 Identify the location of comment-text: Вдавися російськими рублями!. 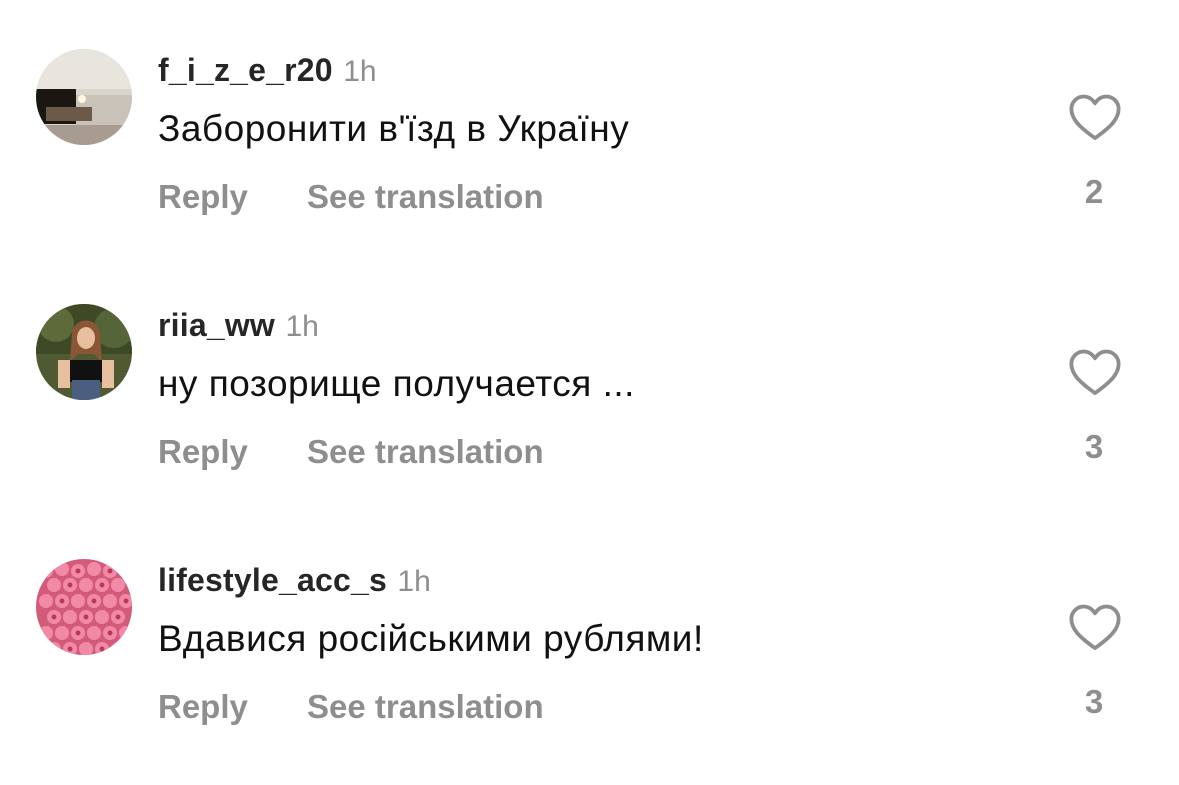
(431, 638).